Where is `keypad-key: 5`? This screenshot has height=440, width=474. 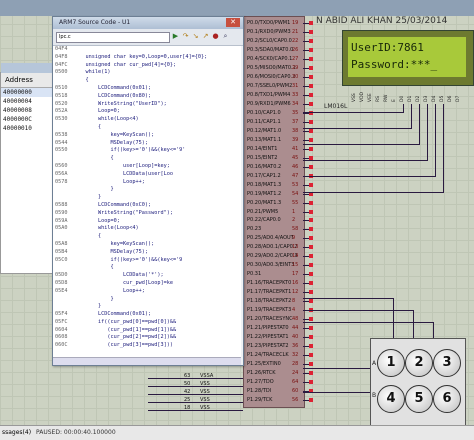
keypad-key: 5 is located at coordinates (419, 399).